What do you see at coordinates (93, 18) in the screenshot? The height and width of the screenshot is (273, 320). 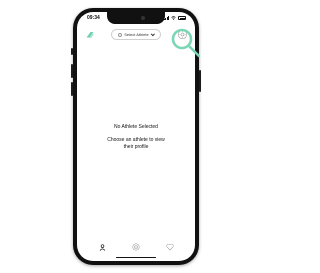 I see `status-time: 09:34` at bounding box center [93, 18].